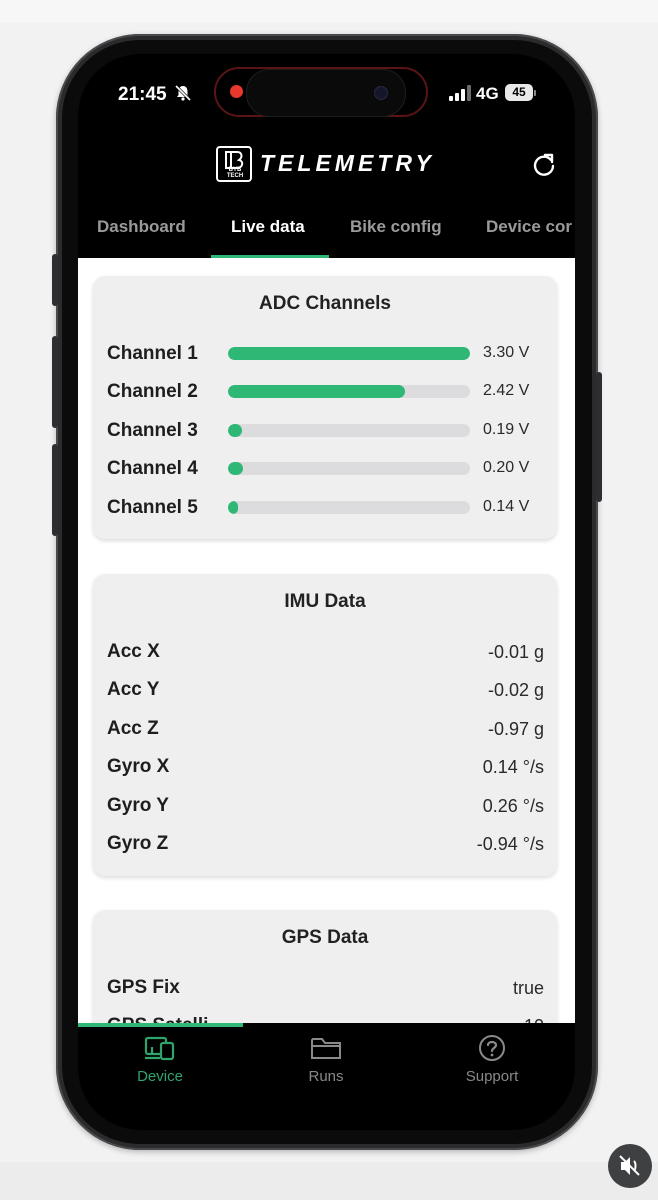 This screenshot has height=1200, width=658. Describe the element at coordinates (513, 767) in the screenshot. I see `imu-value: 0.14 °/s` at that location.